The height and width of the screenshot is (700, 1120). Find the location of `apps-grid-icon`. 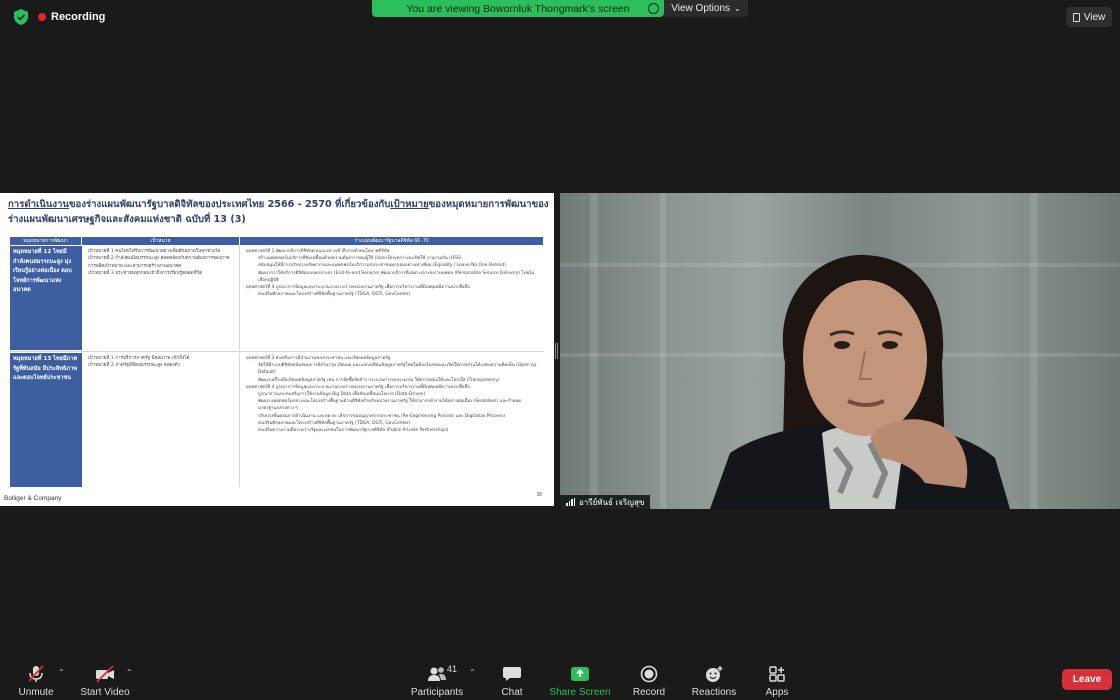

apps-grid-icon is located at coordinates (777, 674).